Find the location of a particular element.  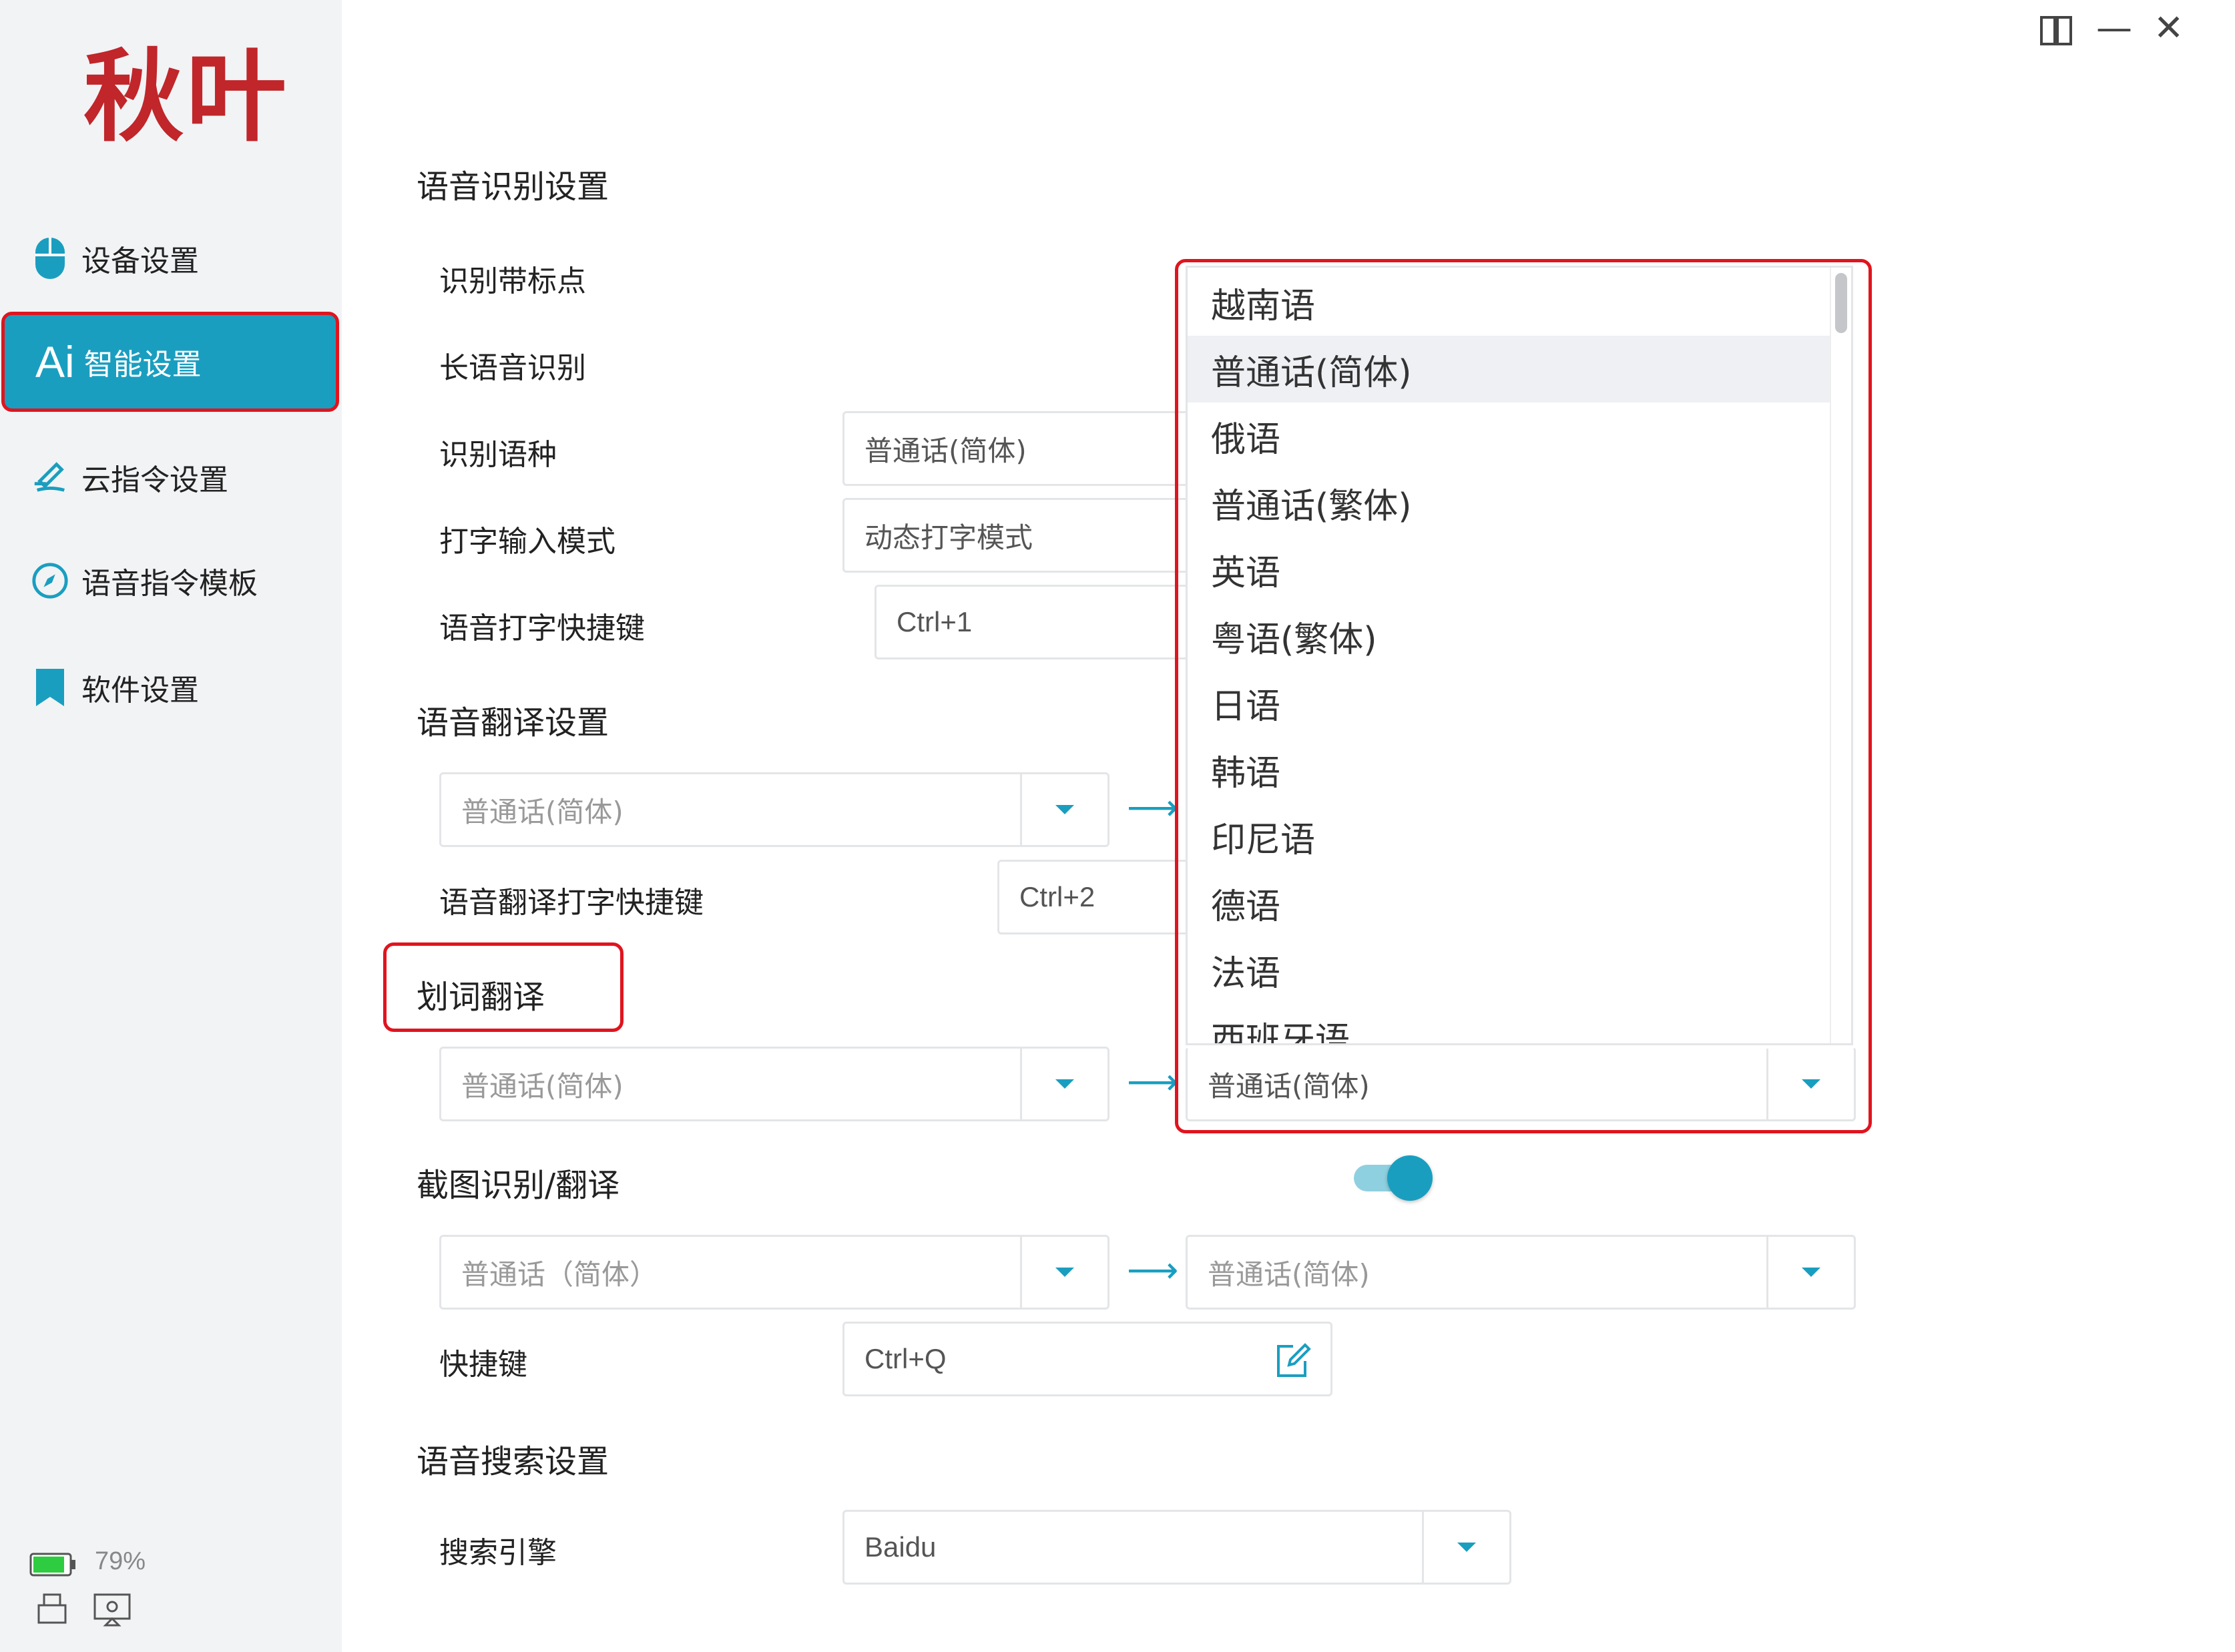

word-translation-title: 划词翻译 is located at coordinates (481, 997).